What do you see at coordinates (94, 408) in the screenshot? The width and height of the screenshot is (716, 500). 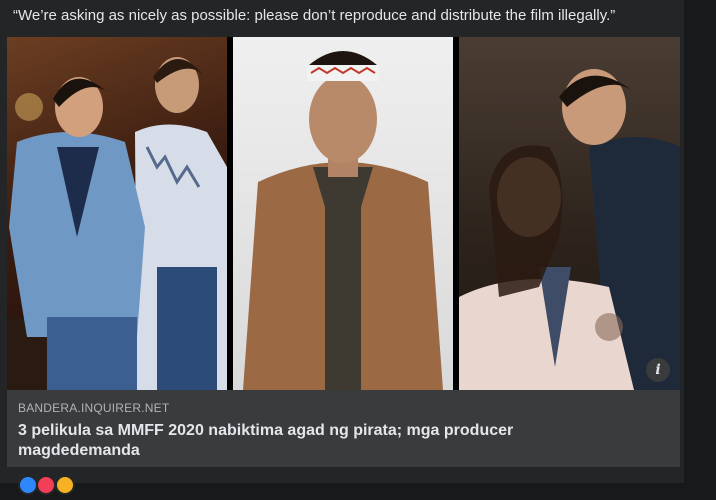 I see `link-domain: BANDERA.INQUIRER.NET` at bounding box center [94, 408].